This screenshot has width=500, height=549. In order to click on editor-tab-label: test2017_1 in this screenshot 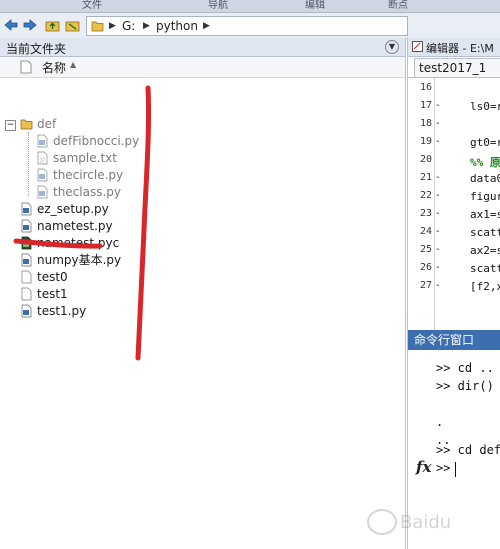, I will do `click(453, 68)`.